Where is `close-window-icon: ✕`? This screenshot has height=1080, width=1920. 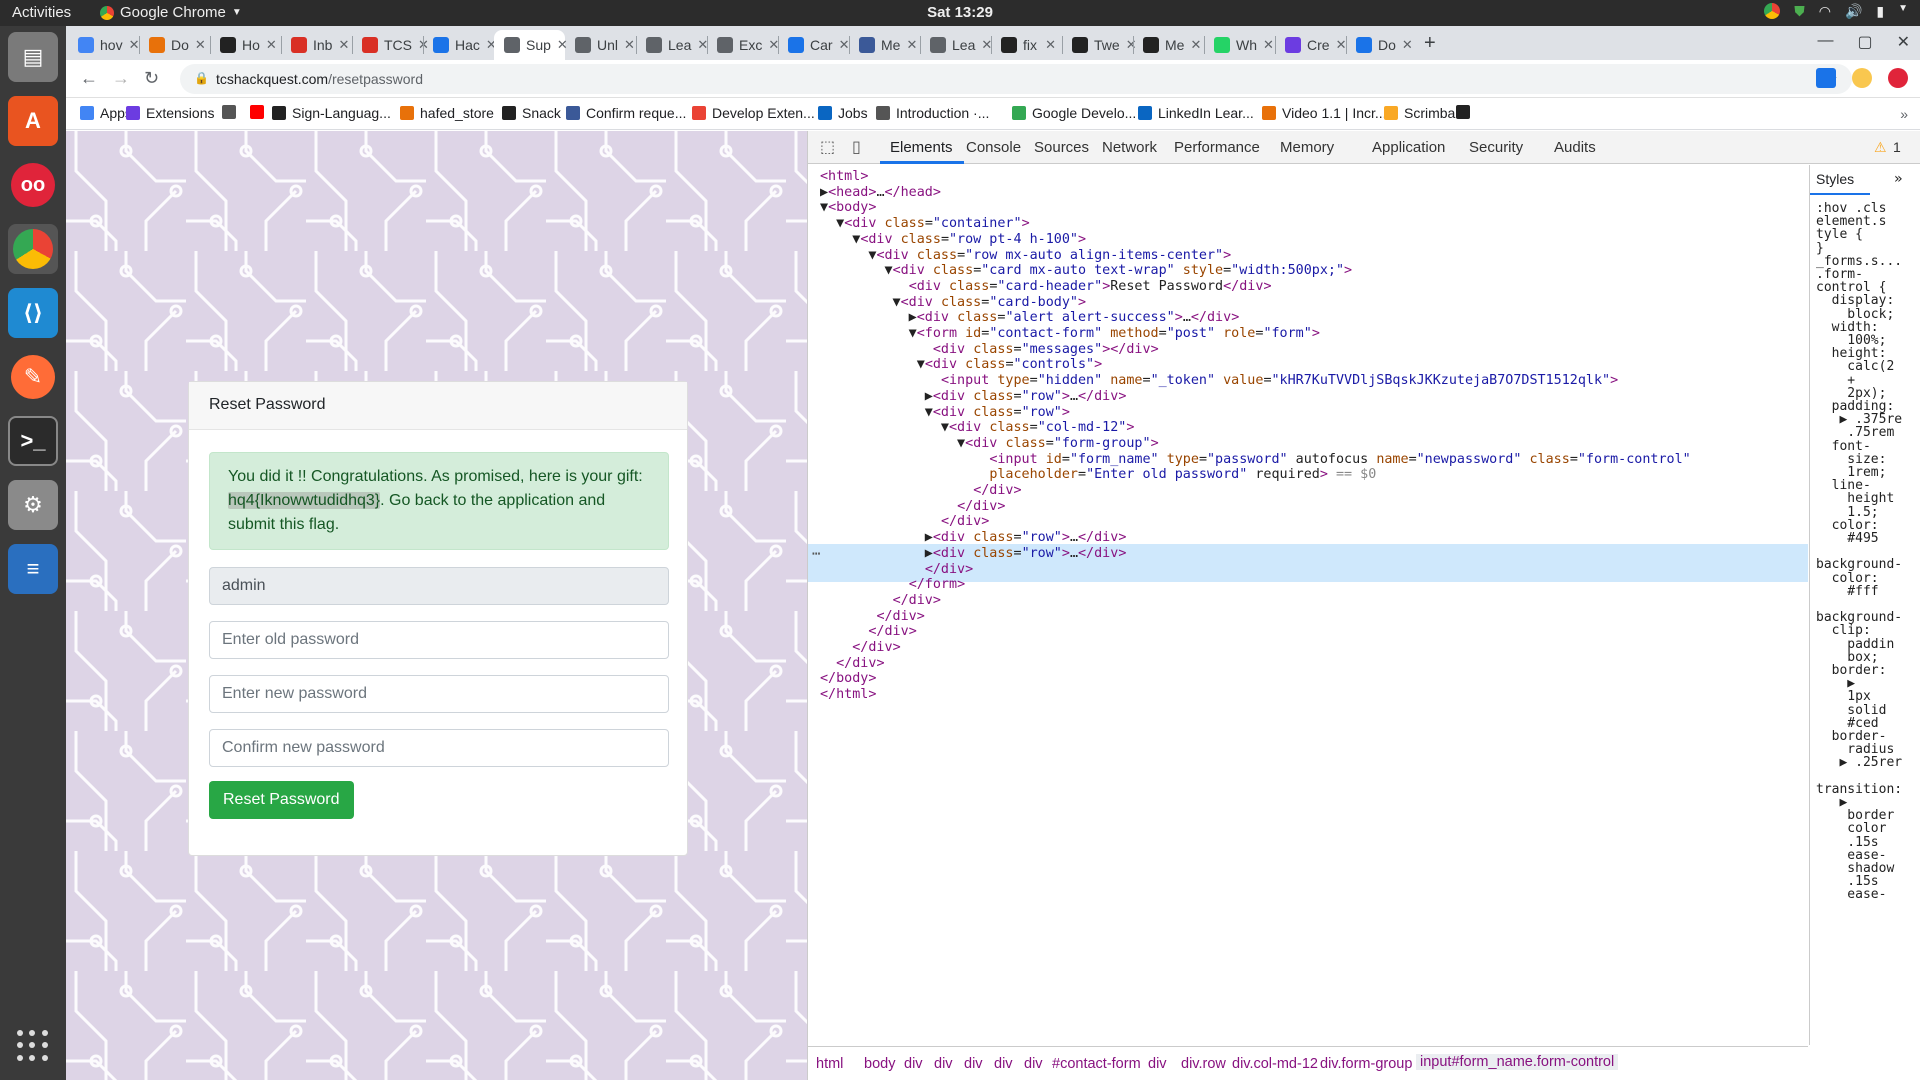
close-window-icon: ✕ is located at coordinates (1903, 42).